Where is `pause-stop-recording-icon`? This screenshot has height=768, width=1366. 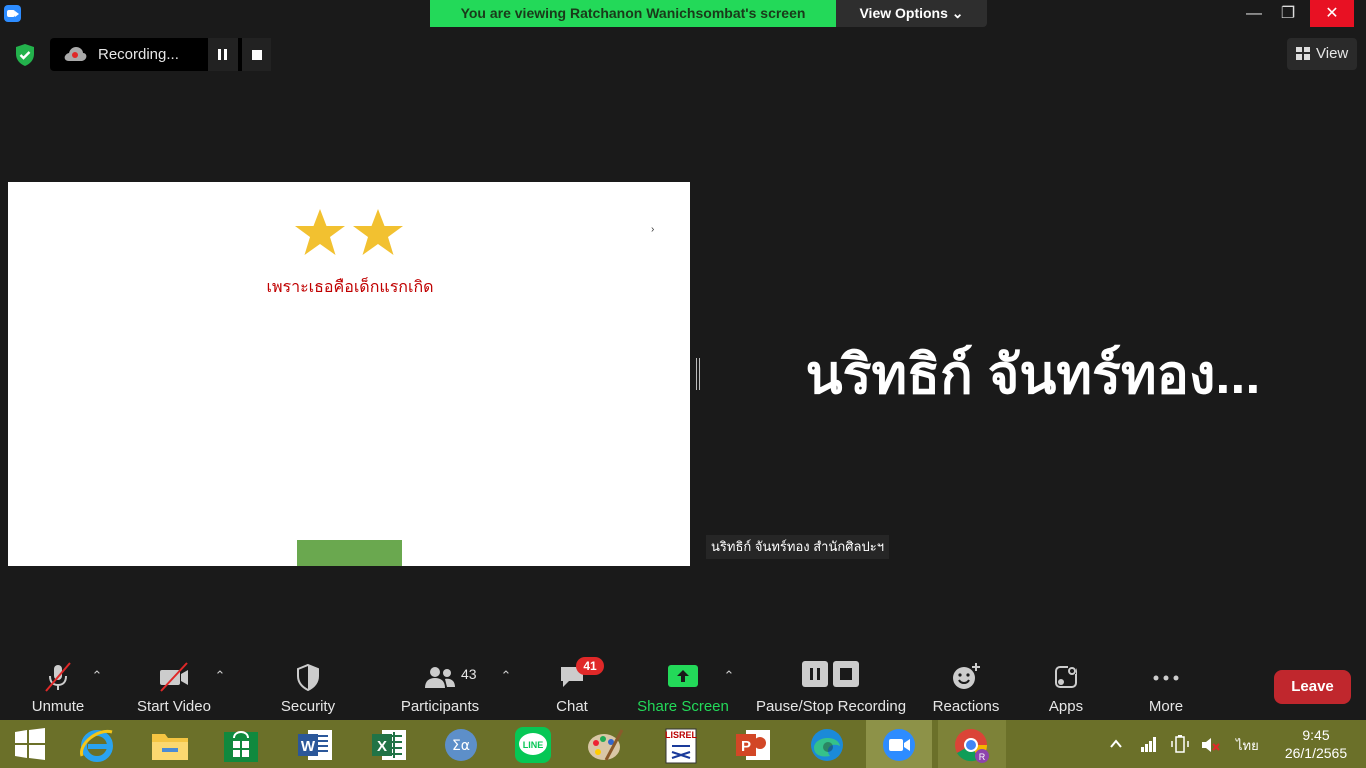 pause-stop-recording-icon is located at coordinates (830, 674).